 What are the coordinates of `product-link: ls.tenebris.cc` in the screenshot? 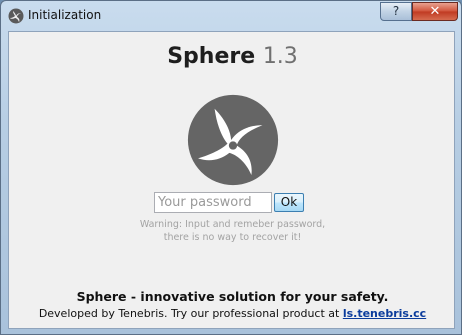 It's located at (384, 313).